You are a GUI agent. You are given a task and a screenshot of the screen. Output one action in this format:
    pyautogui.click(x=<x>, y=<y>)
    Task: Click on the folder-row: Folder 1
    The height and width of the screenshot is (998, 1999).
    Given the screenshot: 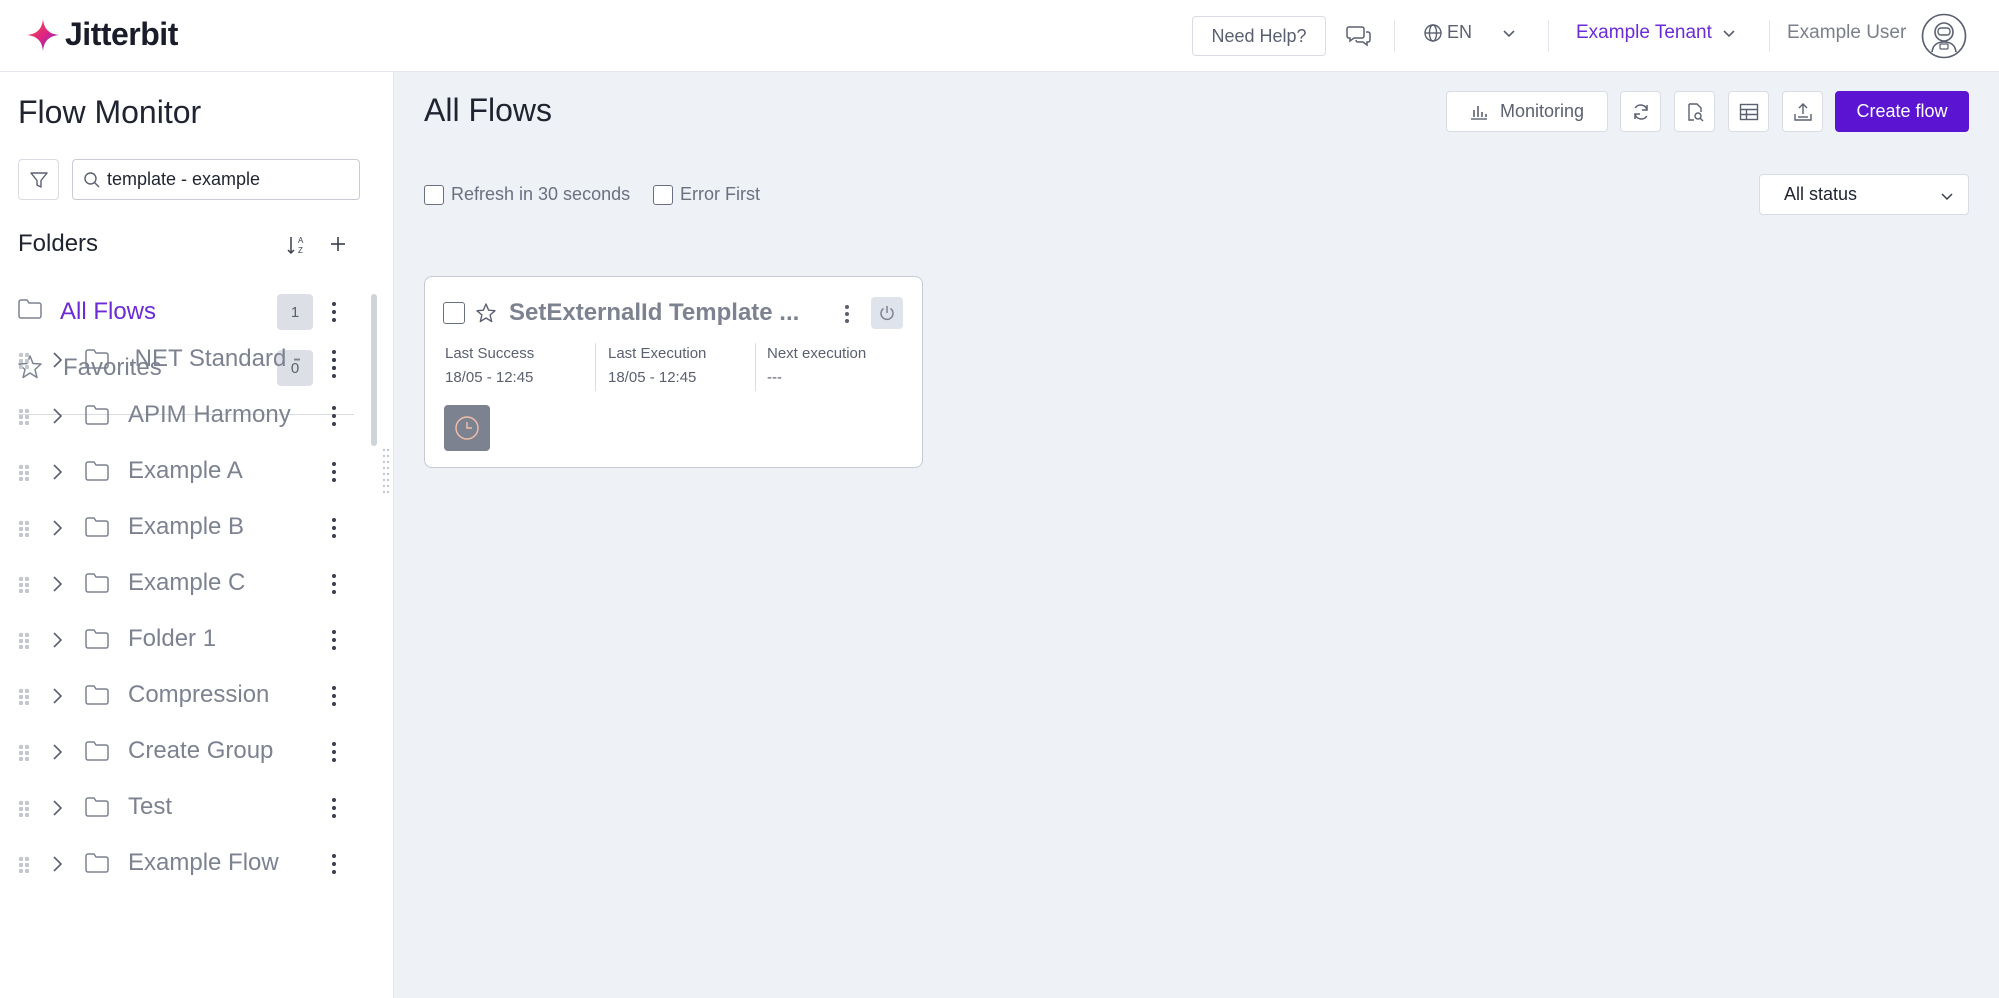 What is the action you would take?
    pyautogui.click(x=185, y=640)
    